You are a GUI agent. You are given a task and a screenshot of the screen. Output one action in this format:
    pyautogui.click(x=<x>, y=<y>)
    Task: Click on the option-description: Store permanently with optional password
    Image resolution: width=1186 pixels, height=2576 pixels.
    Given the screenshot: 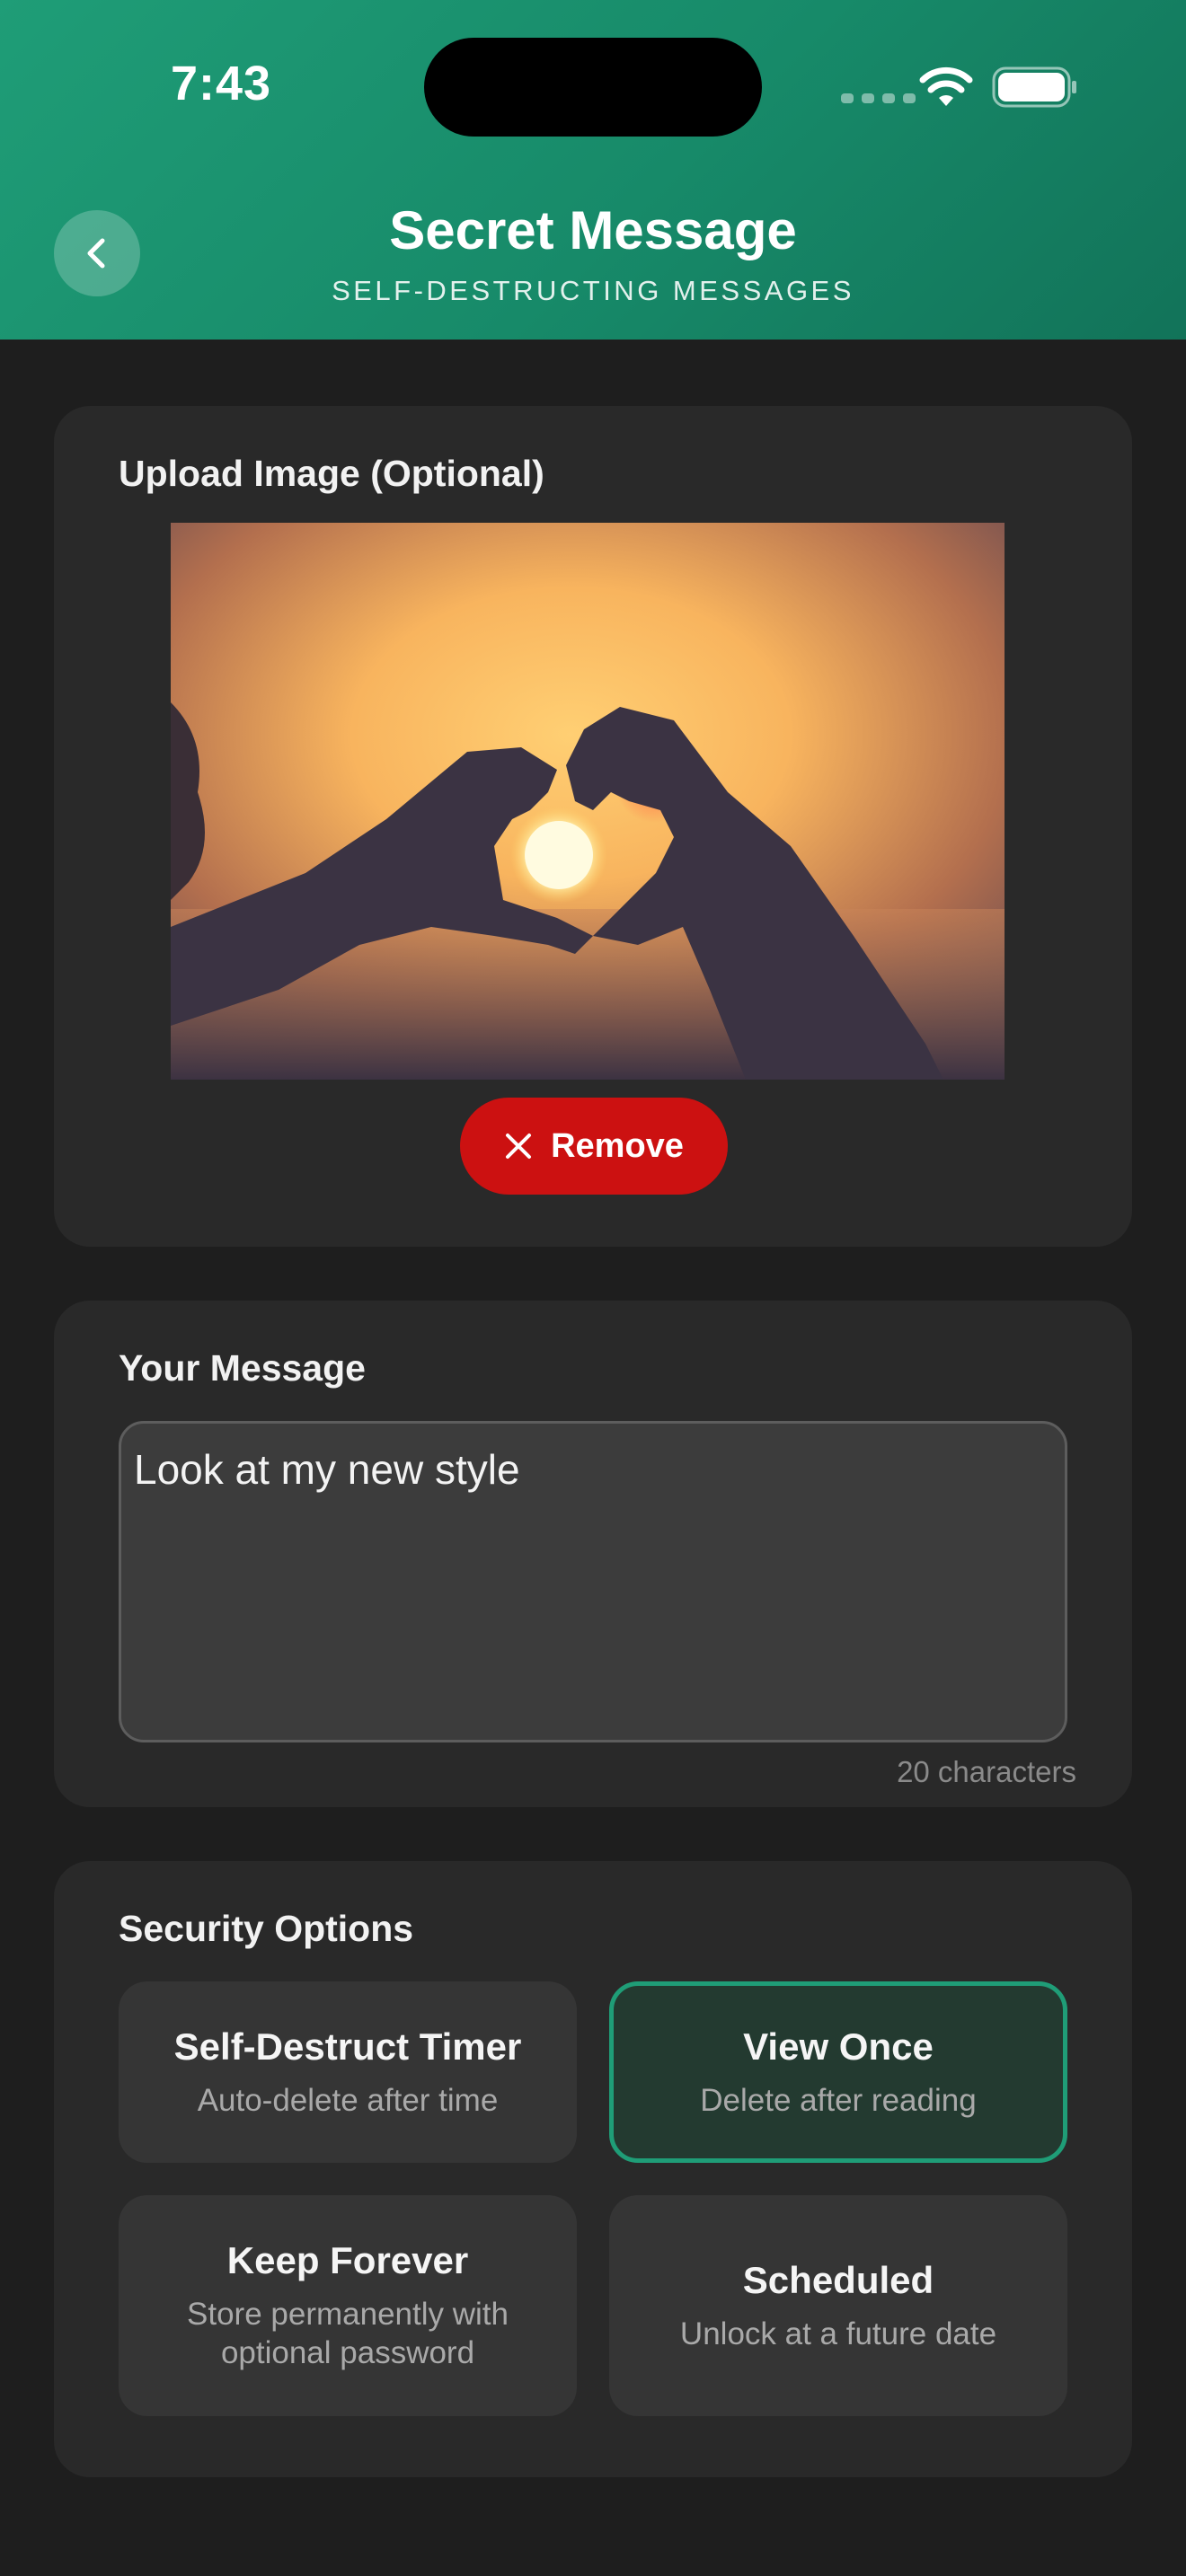 What is the action you would take?
    pyautogui.click(x=348, y=2333)
    